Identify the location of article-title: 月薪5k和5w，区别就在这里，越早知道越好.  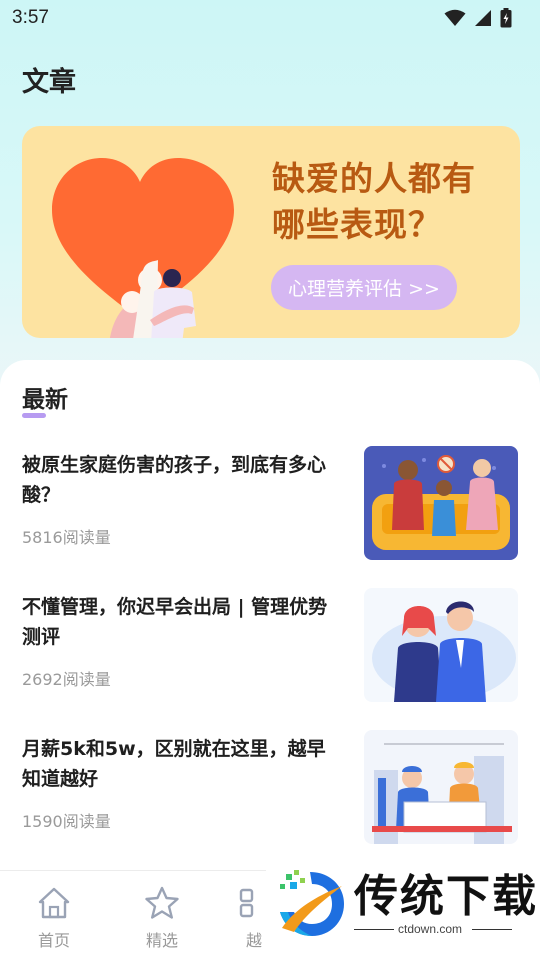
(174, 764).